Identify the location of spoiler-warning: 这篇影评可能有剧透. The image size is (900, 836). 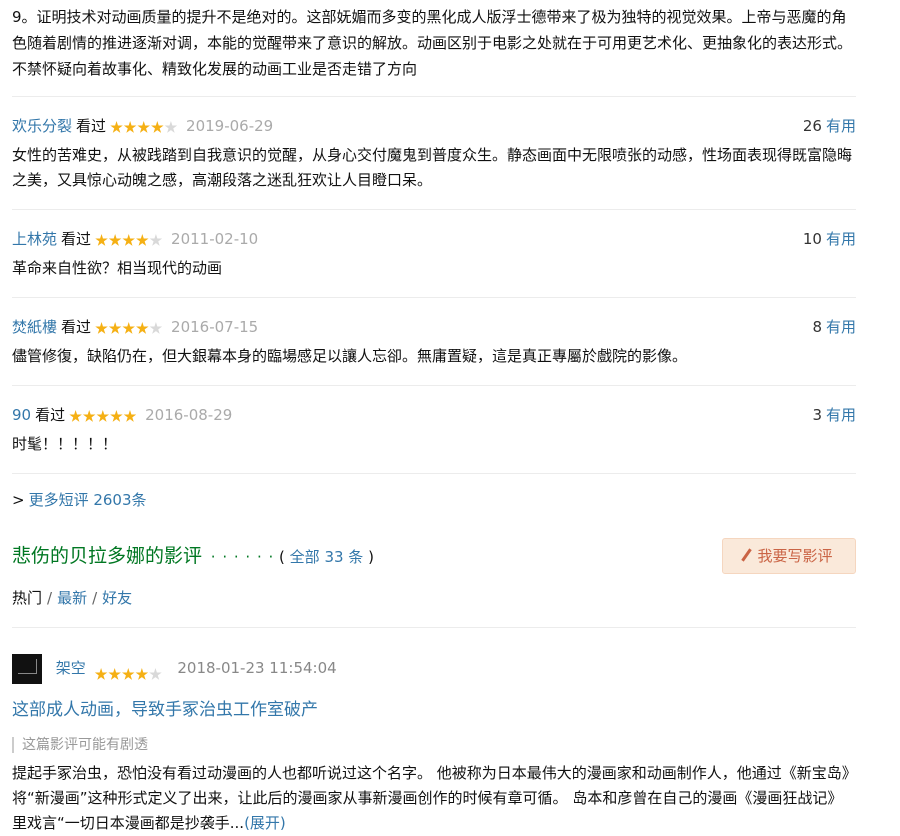
(434, 745).